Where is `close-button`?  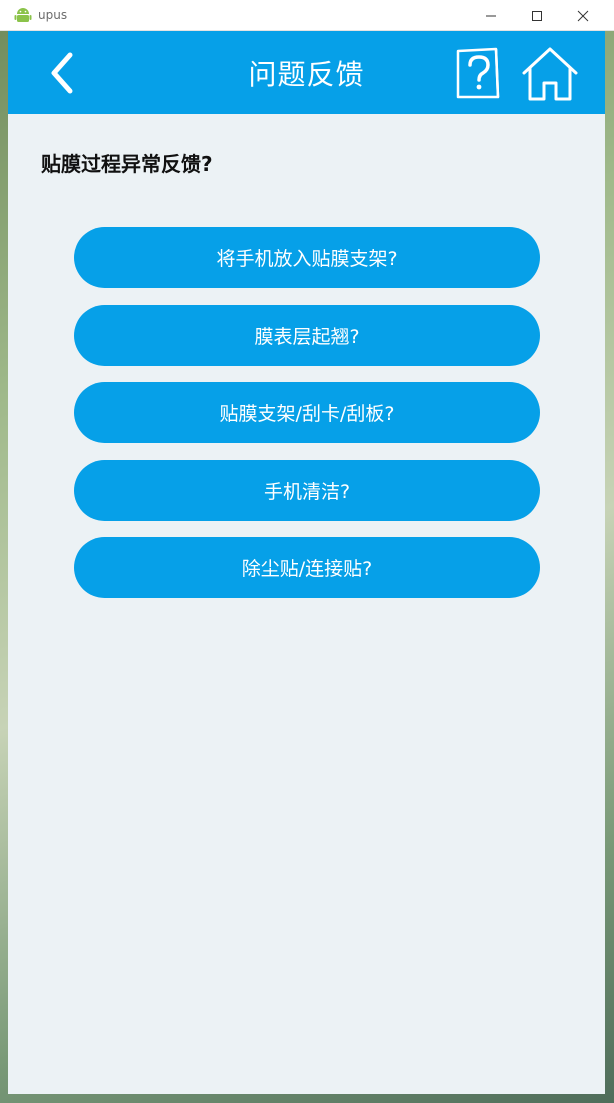 close-button is located at coordinates (583, 15).